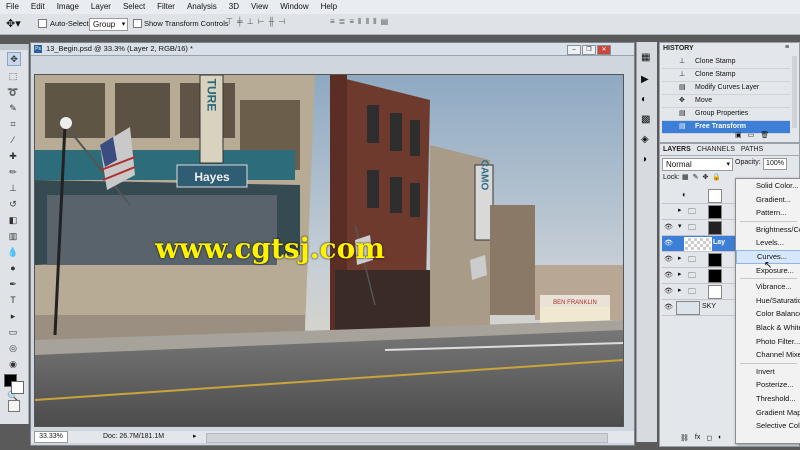 This screenshot has width=800, height=450. I want to click on menu-view: View, so click(259, 7).